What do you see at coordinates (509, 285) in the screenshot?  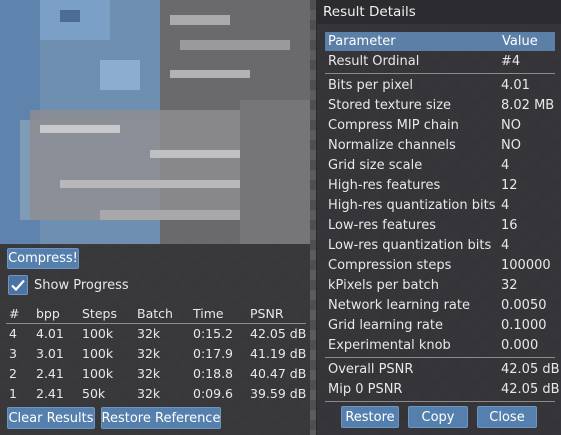 I see `param-value: 32` at bounding box center [509, 285].